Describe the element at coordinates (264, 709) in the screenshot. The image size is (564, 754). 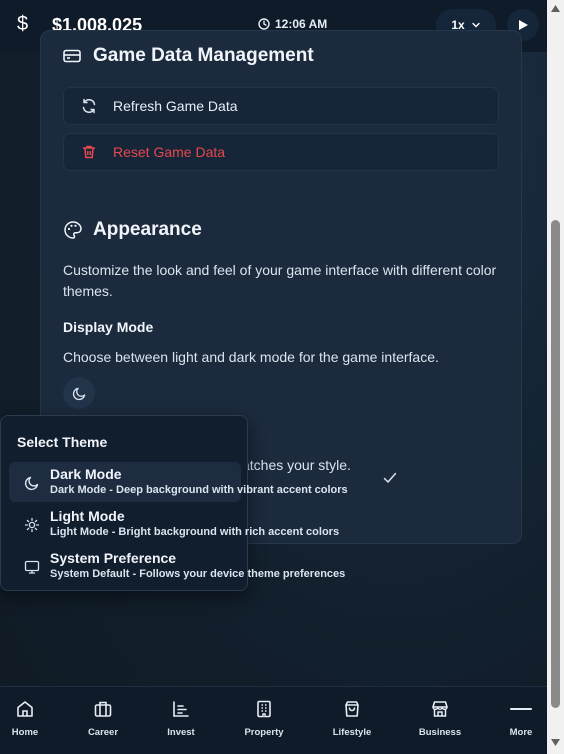
I see `building-icon` at that location.